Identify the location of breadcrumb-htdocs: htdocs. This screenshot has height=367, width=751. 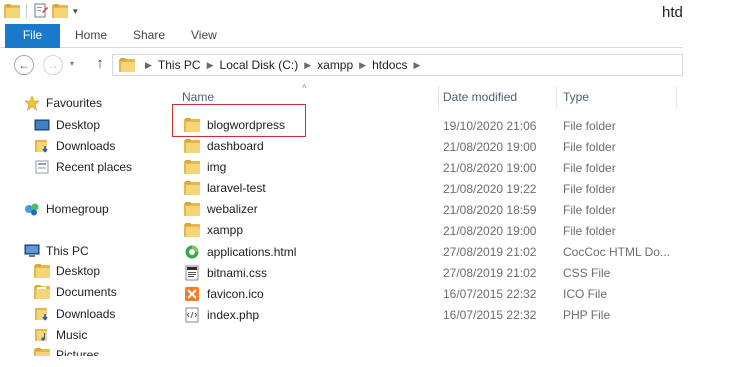
(389, 65).